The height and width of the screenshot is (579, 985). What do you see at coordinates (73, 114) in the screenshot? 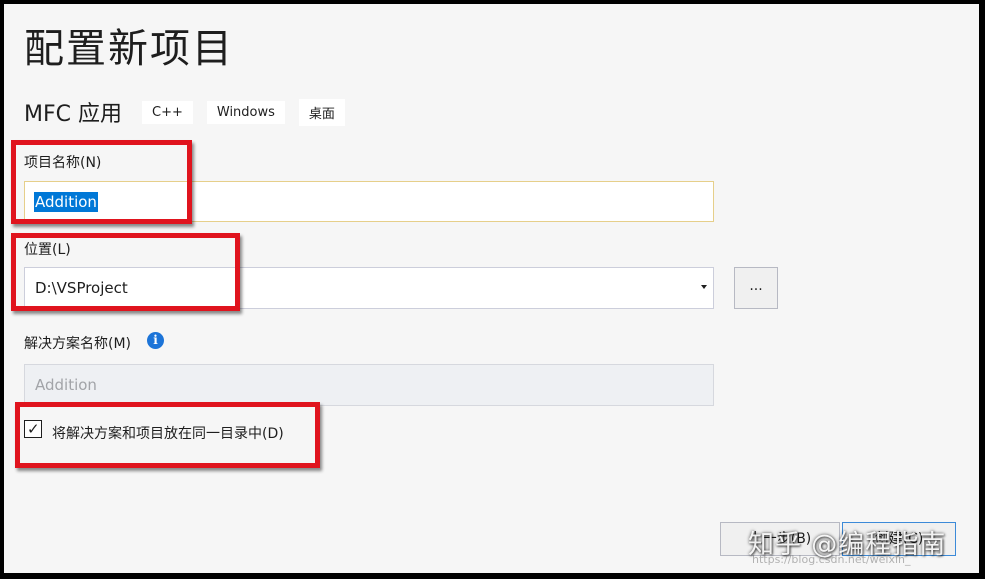
I see `template-name: MFC 应用` at bounding box center [73, 114].